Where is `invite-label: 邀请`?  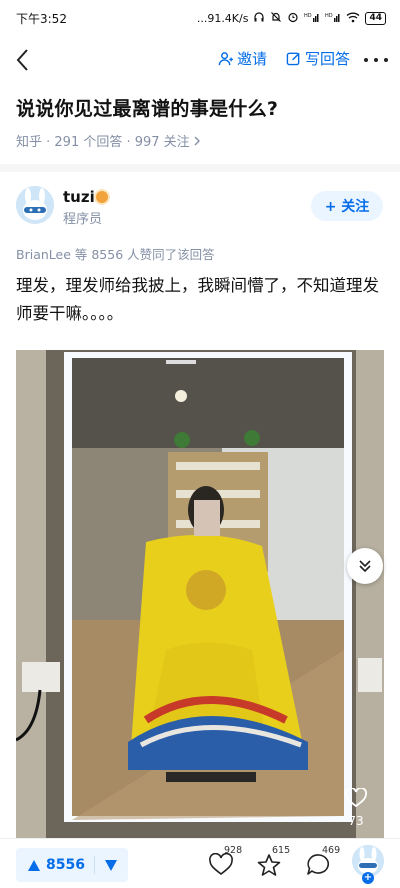
invite-label: 邀请 is located at coordinates (252, 59).